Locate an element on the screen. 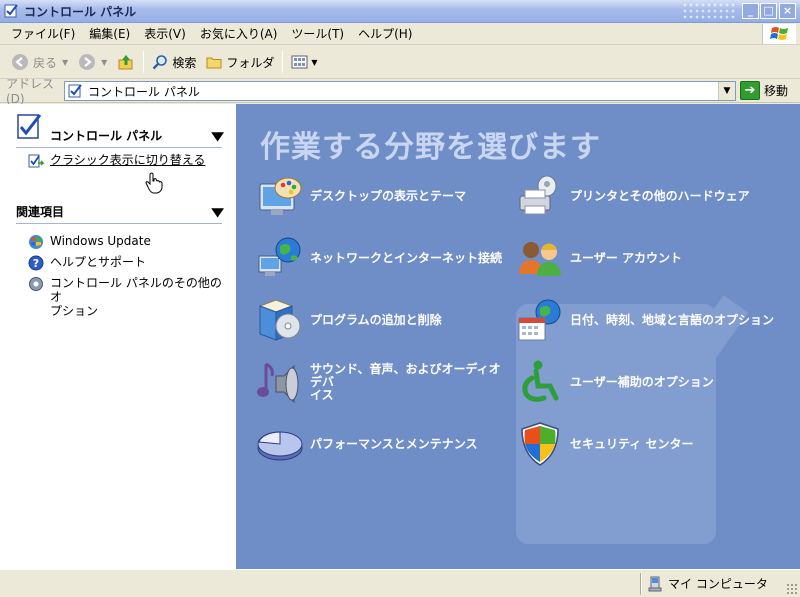  related-label: ヘルプとサポート is located at coordinates (98, 262).